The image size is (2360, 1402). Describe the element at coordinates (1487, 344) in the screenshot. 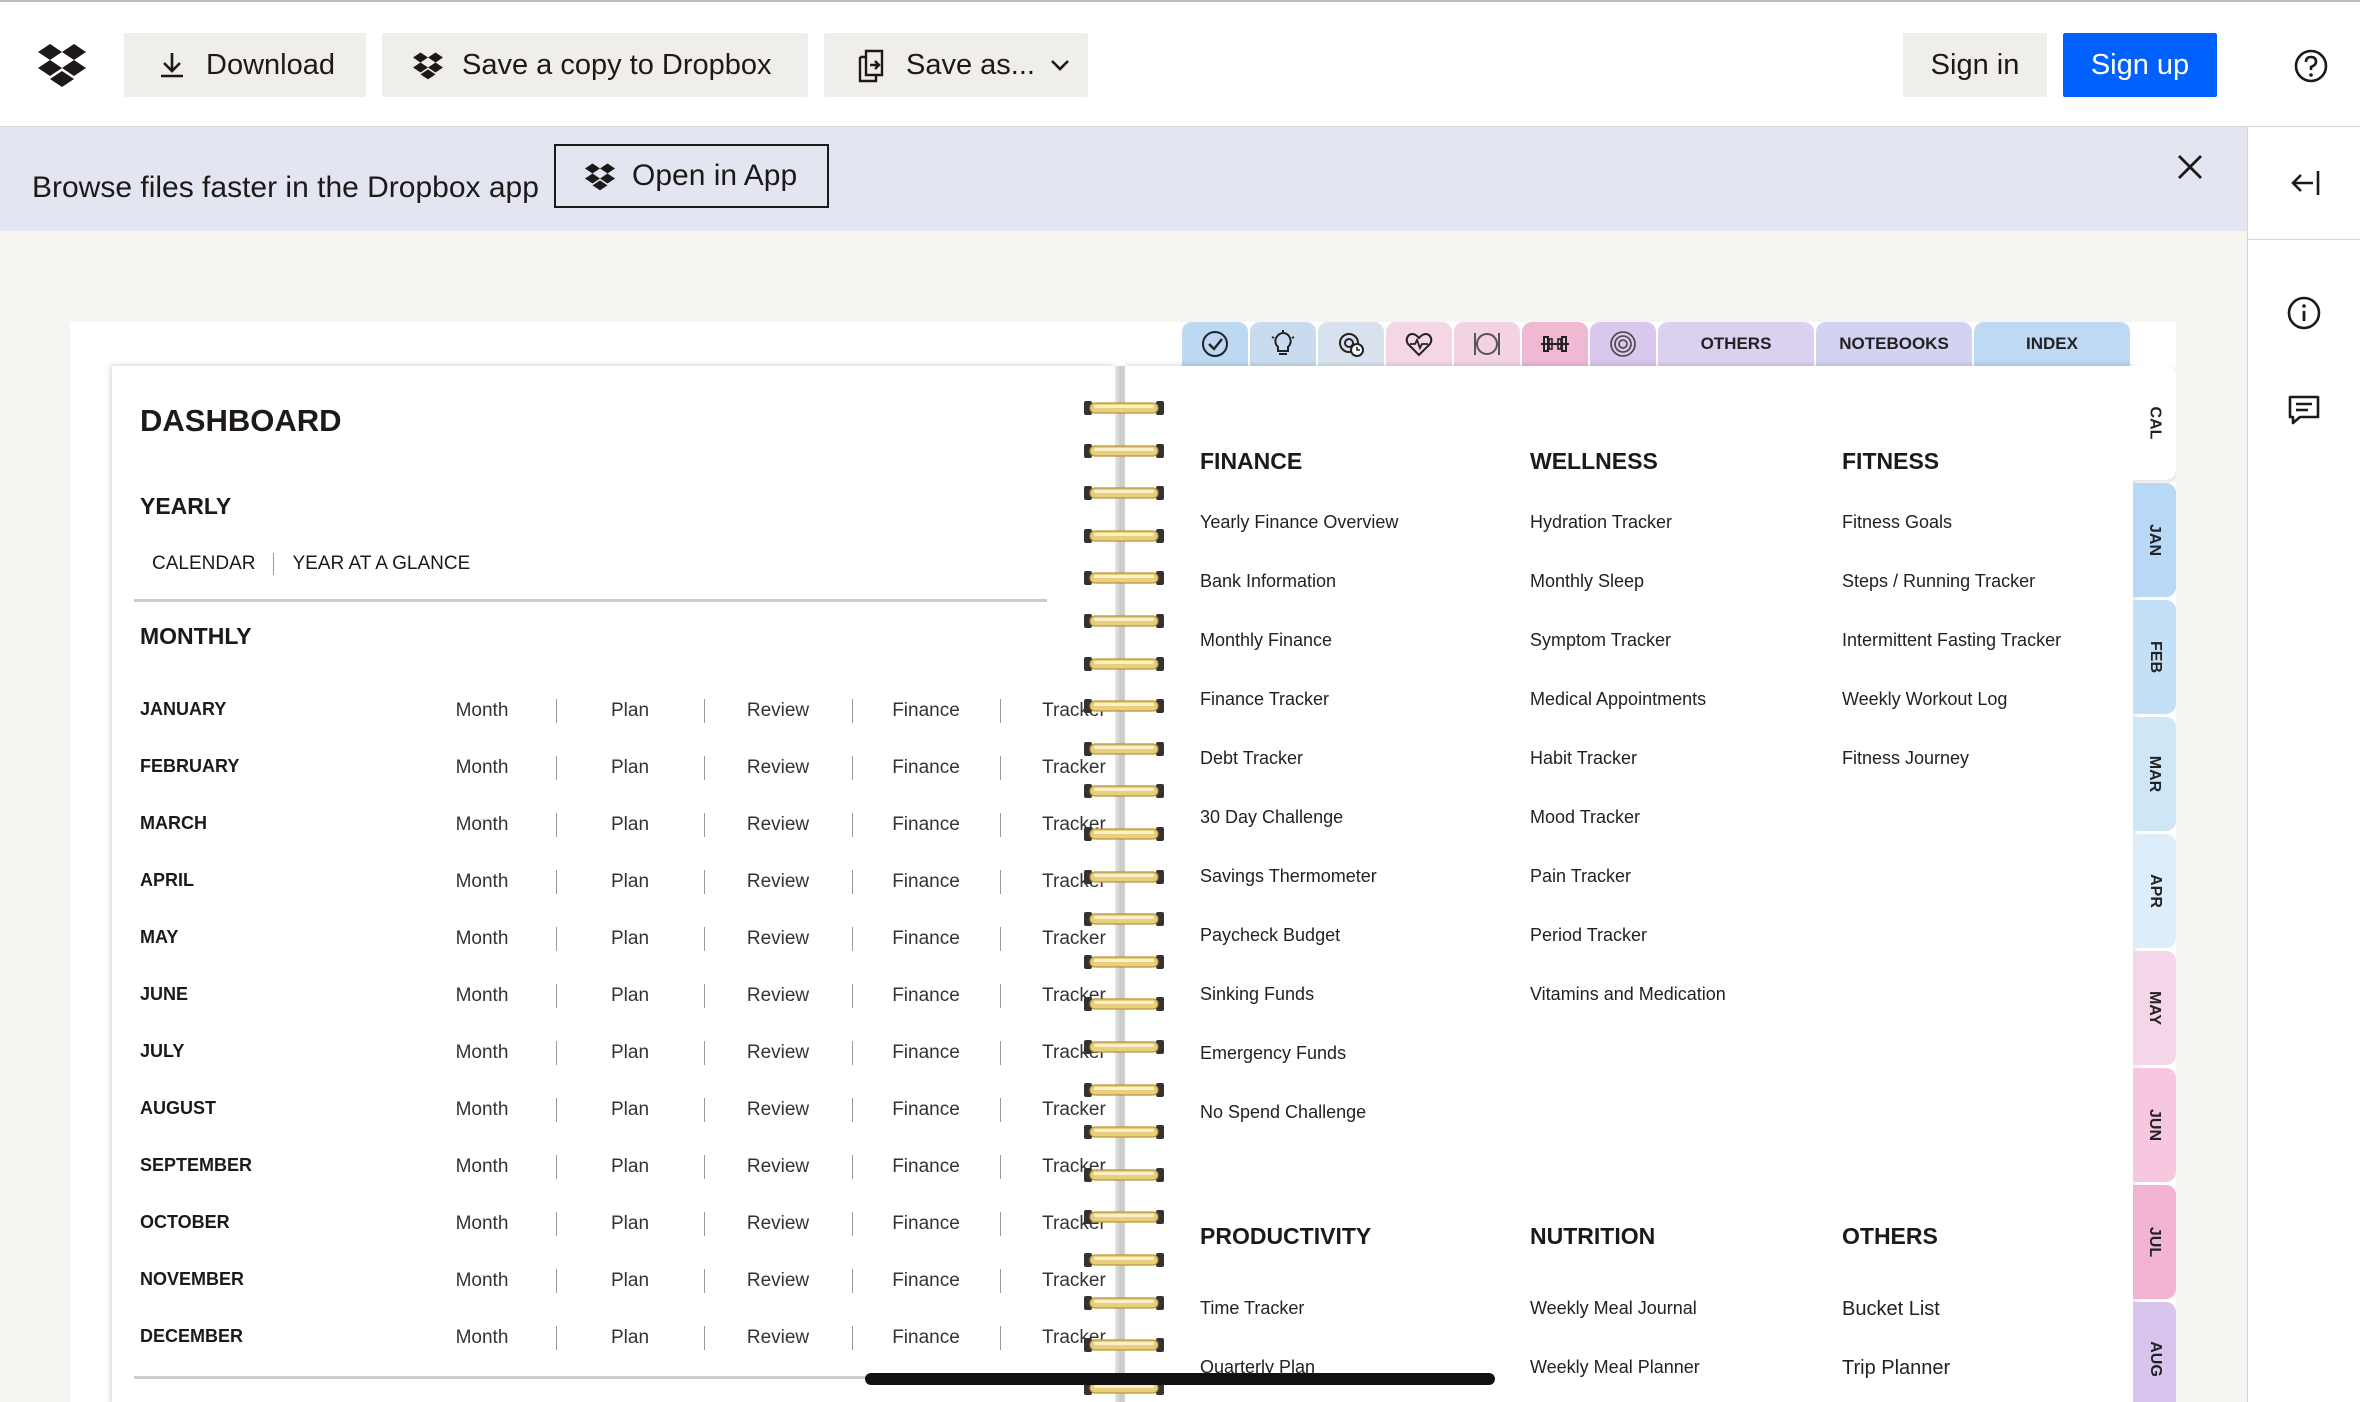

I see `tab-plate` at that location.